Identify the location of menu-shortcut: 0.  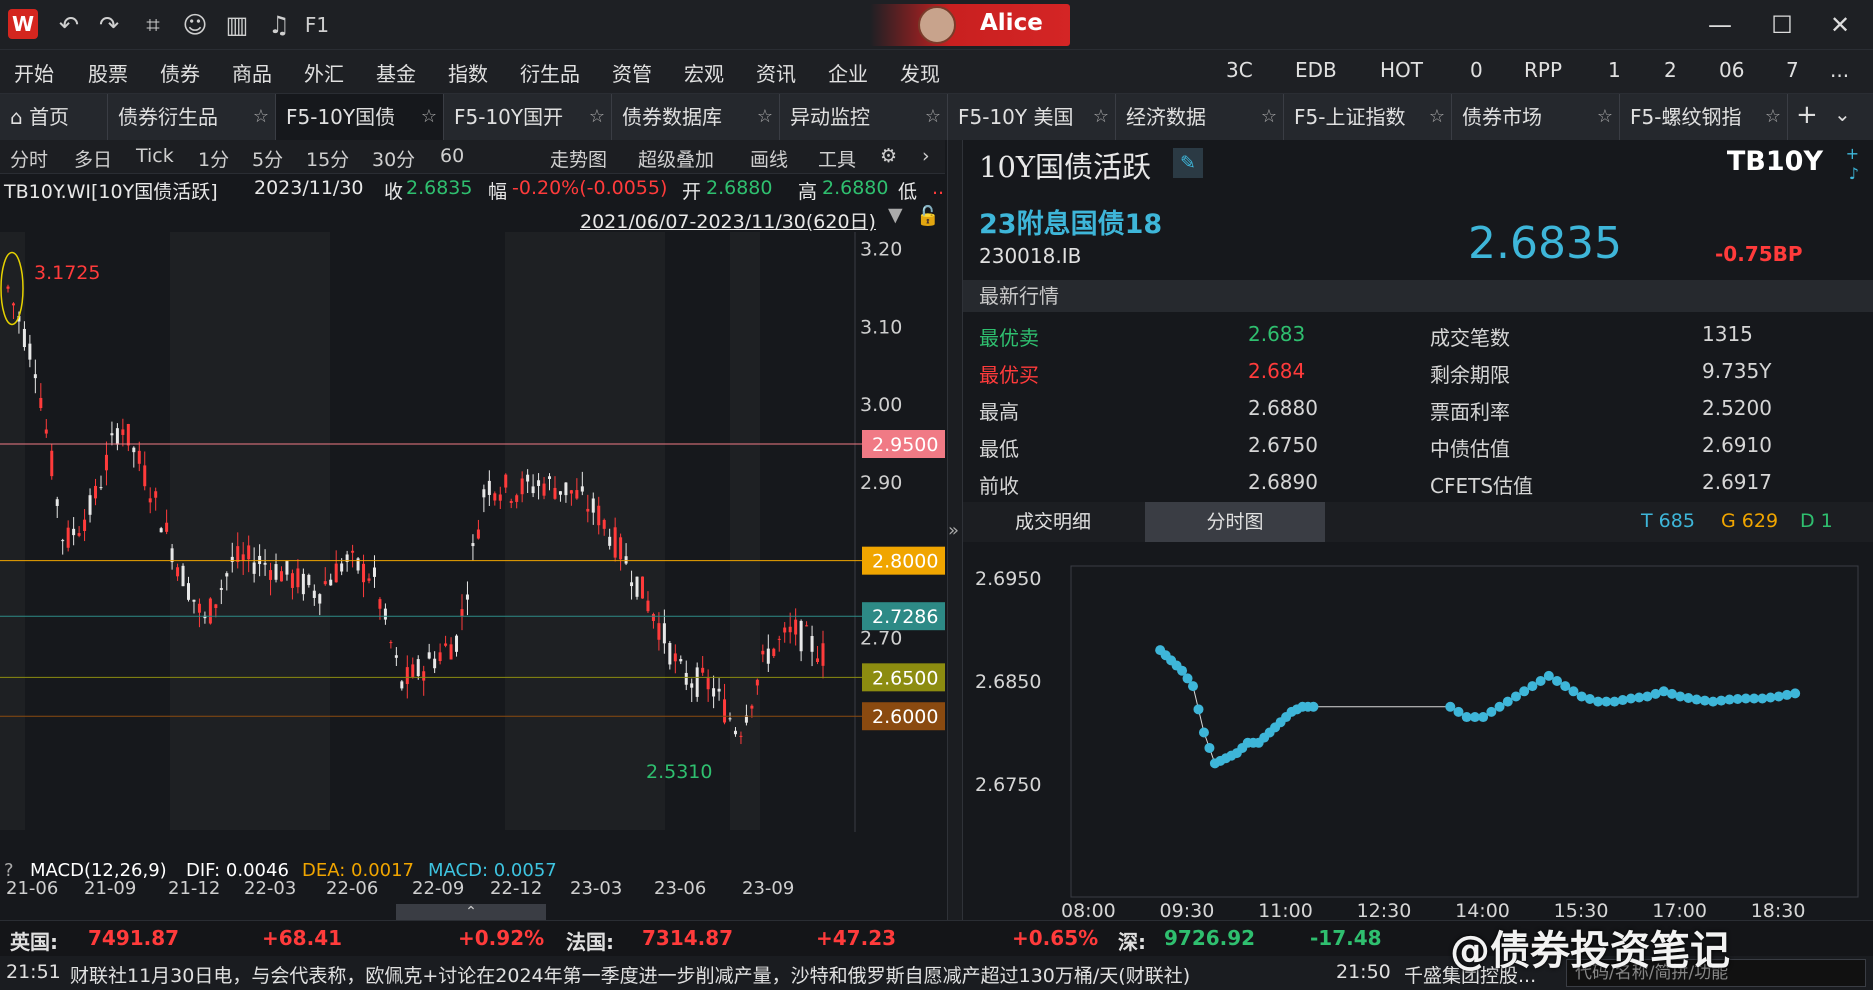
(1476, 70).